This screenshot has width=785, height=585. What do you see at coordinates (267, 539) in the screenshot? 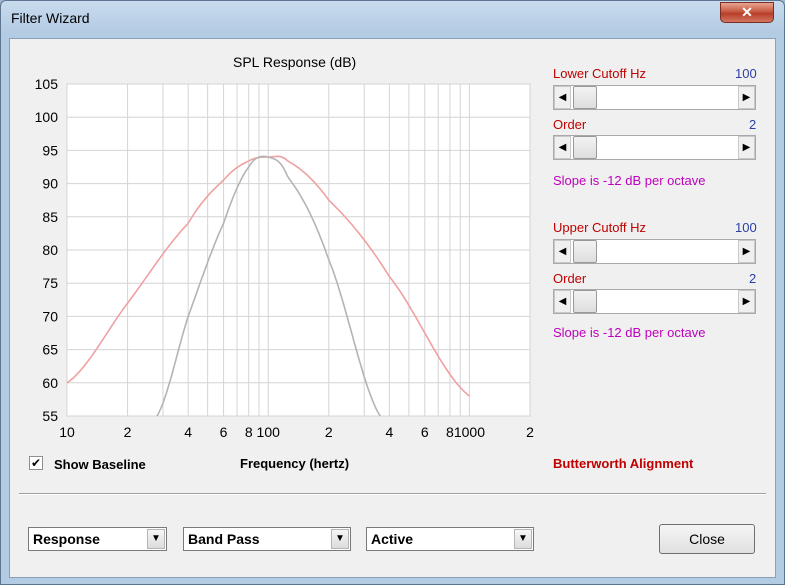
I see `filter-type-dropdown: Band Pass ▼` at bounding box center [267, 539].